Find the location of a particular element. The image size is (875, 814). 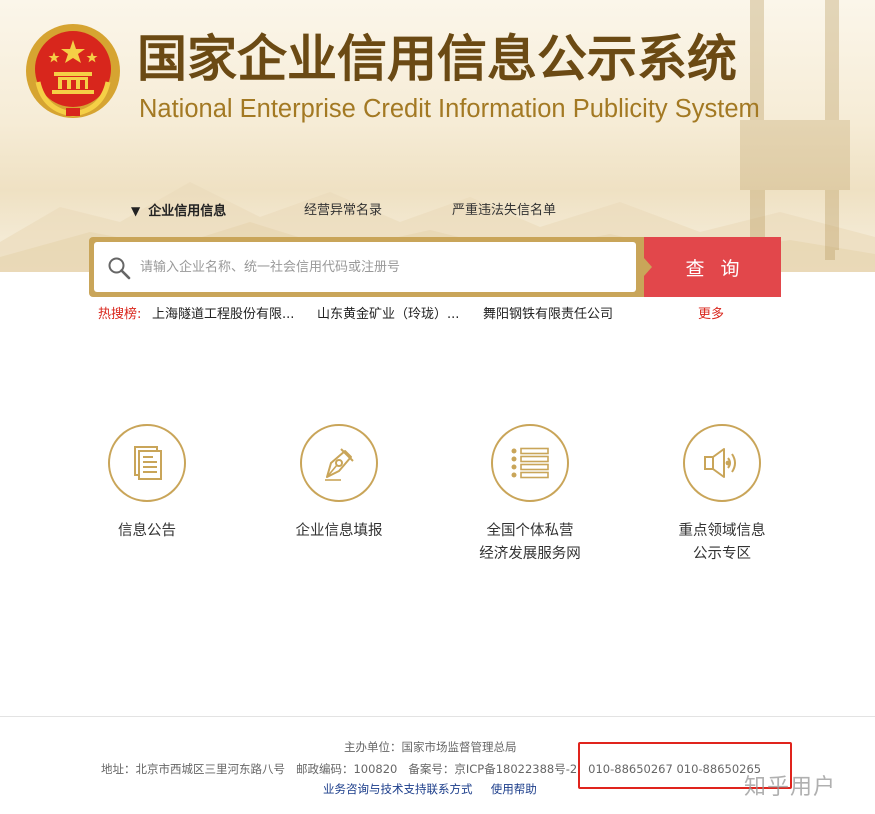

hot-search-label: 热搜榜: is located at coordinates (120, 314).